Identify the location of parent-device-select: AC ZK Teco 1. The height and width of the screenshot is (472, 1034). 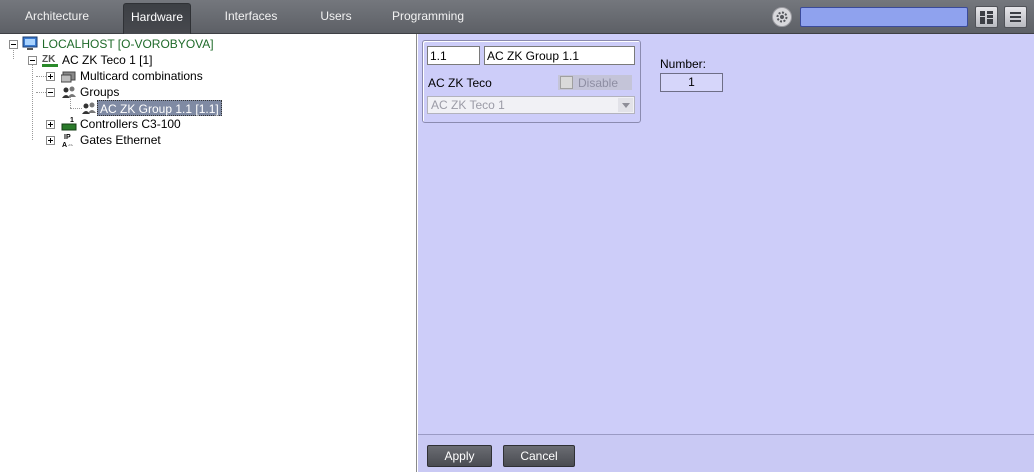
(531, 105).